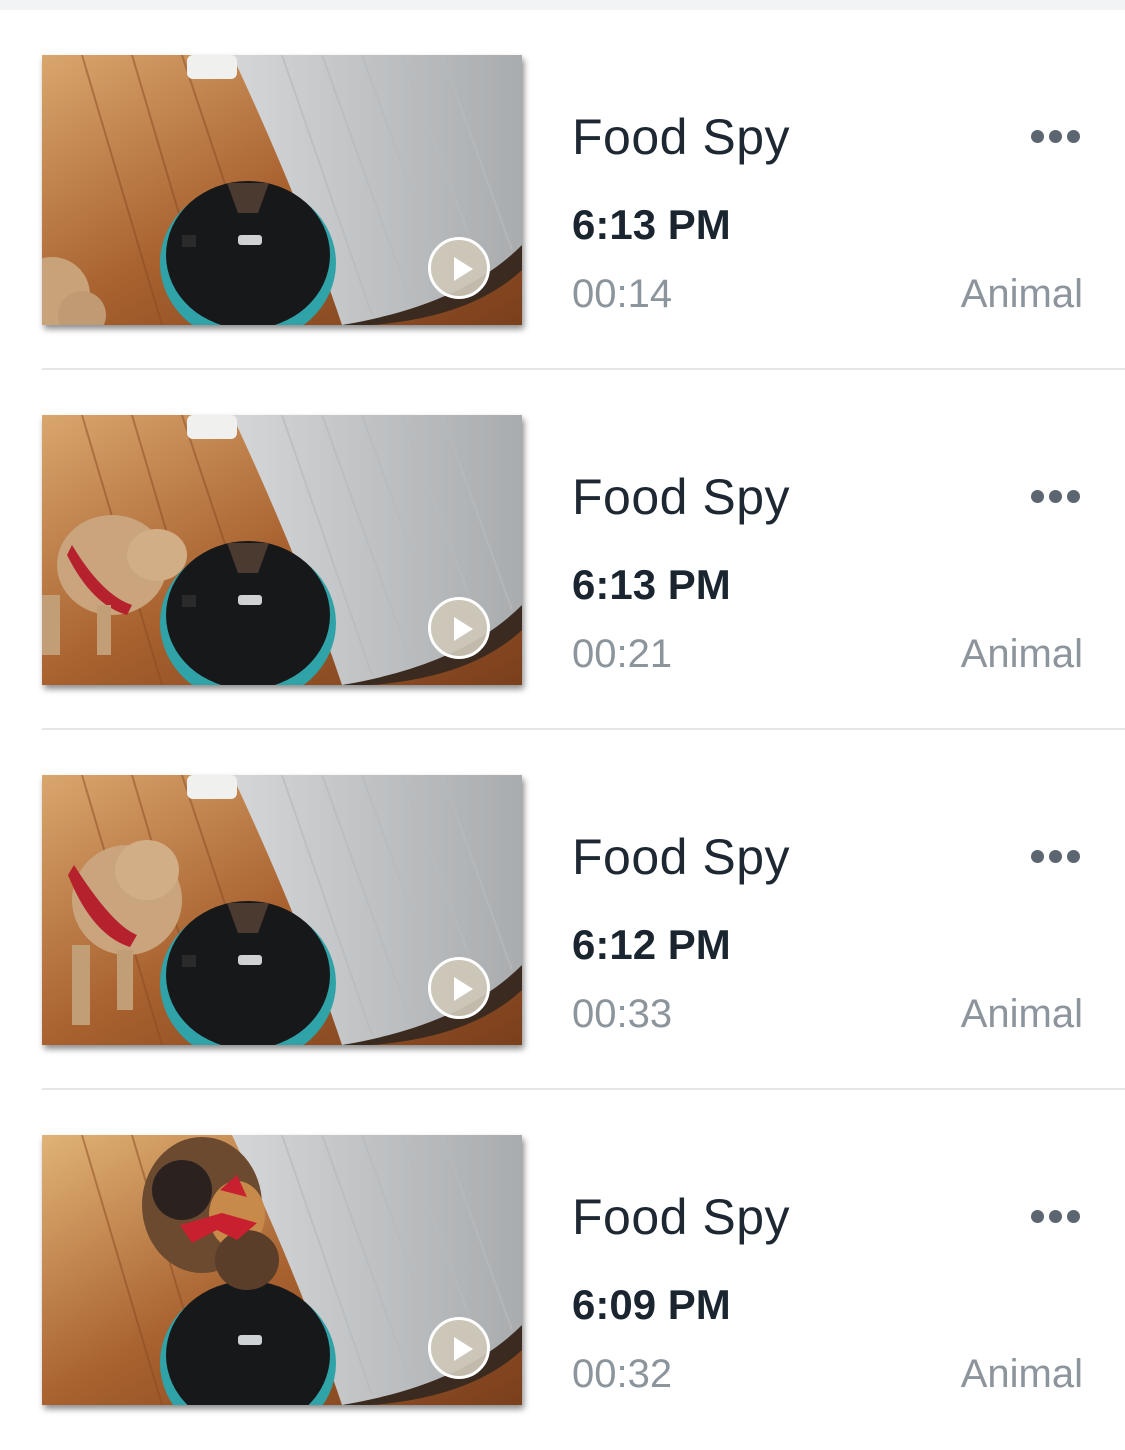 The height and width of the screenshot is (1450, 1125). Describe the element at coordinates (622, 294) in the screenshot. I see `recording-duration: 00:14` at that location.